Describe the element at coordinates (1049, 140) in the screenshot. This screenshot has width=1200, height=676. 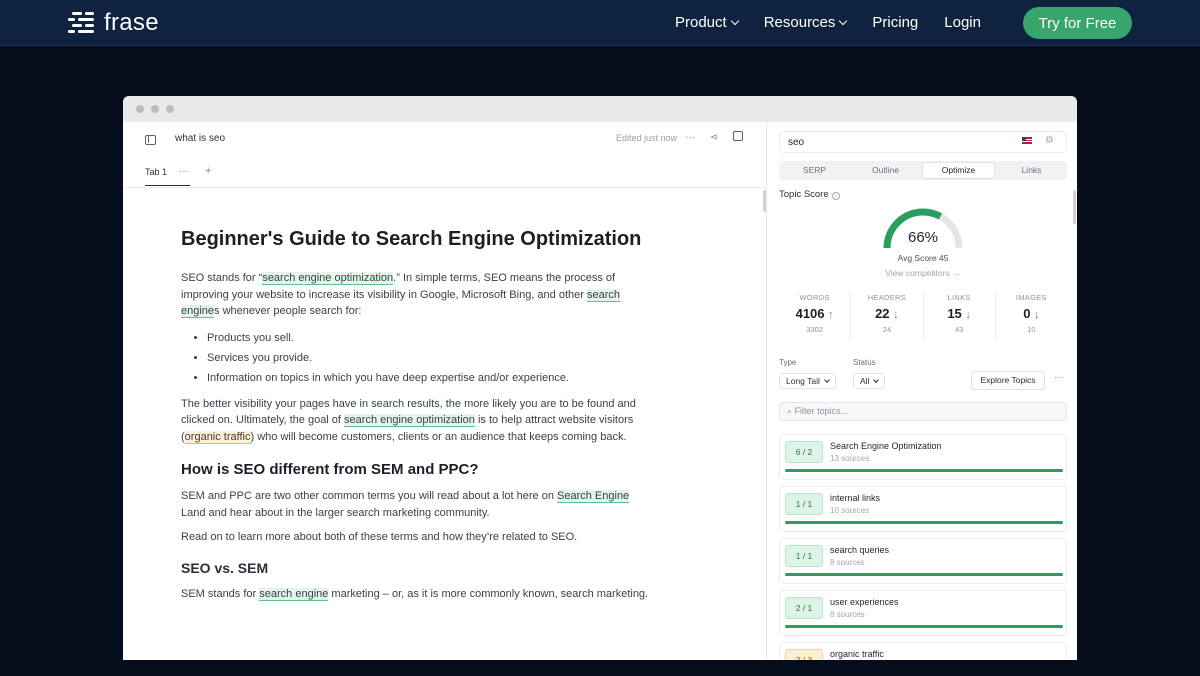
I see `gear-icon: ⚙` at that location.